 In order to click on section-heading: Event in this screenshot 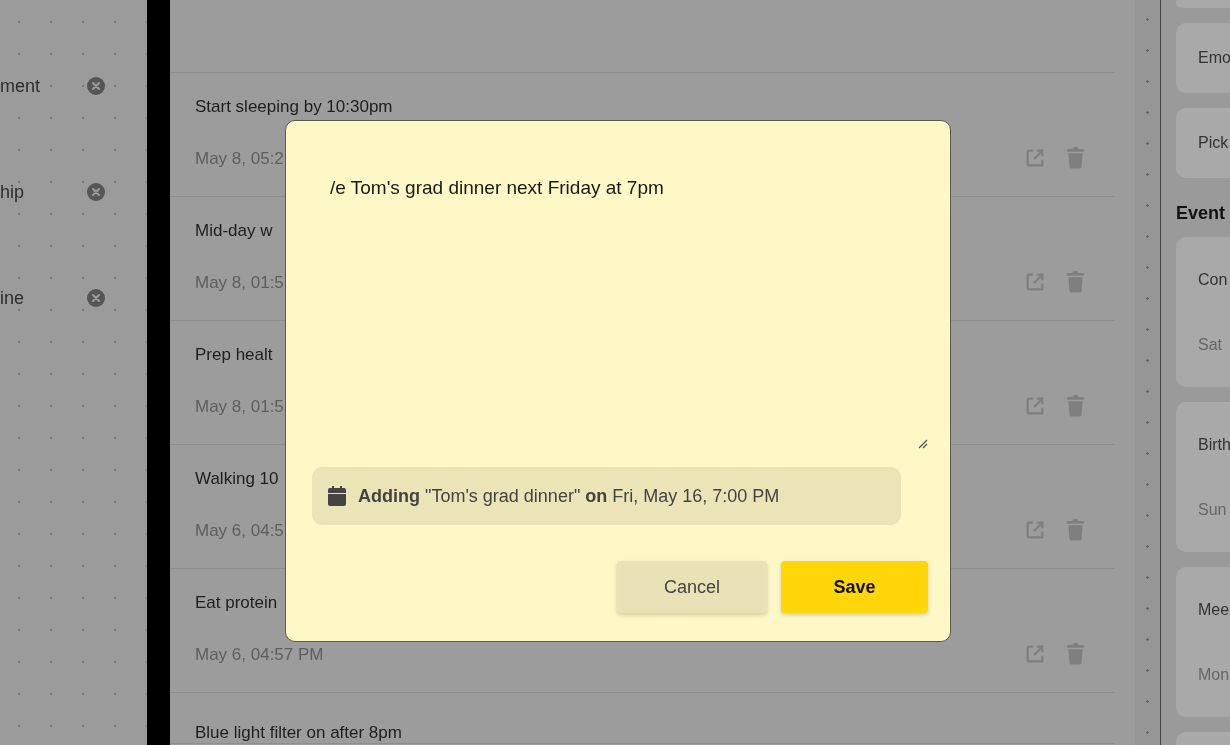, I will do `click(1201, 213)`.